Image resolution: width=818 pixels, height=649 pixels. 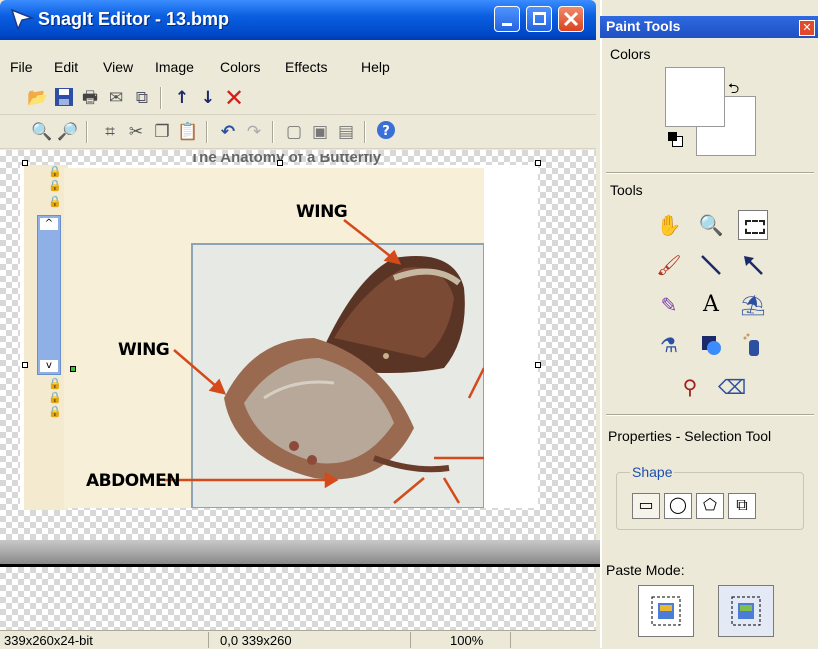 I want to click on fill-icon: ⚗, so click(x=669, y=345).